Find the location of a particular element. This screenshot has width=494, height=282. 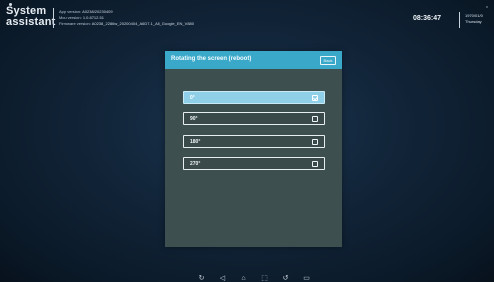

clock: 08:36:47 is located at coordinates (427, 18).